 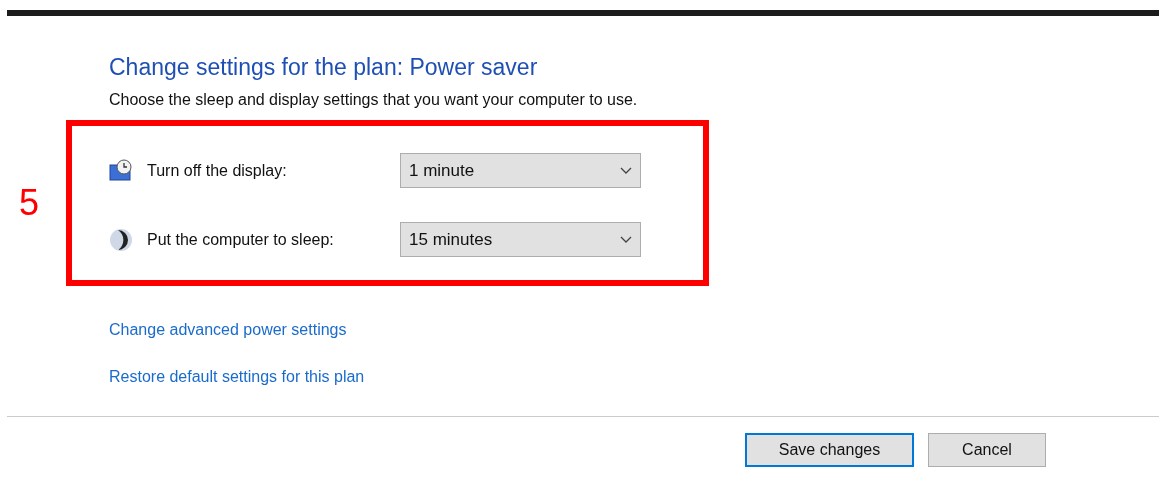 What do you see at coordinates (217, 170) in the screenshot?
I see `setting-label: Turn off the display:` at bounding box center [217, 170].